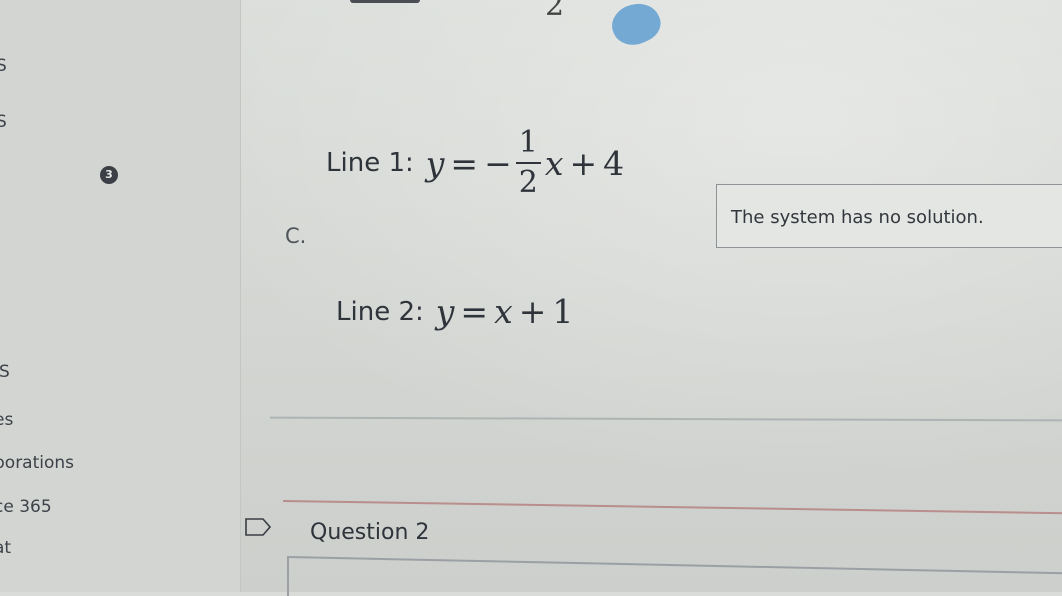 The height and width of the screenshot is (596, 1062). Describe the element at coordinates (370, 532) in the screenshot. I see `question-2-title: Question 2` at that location.